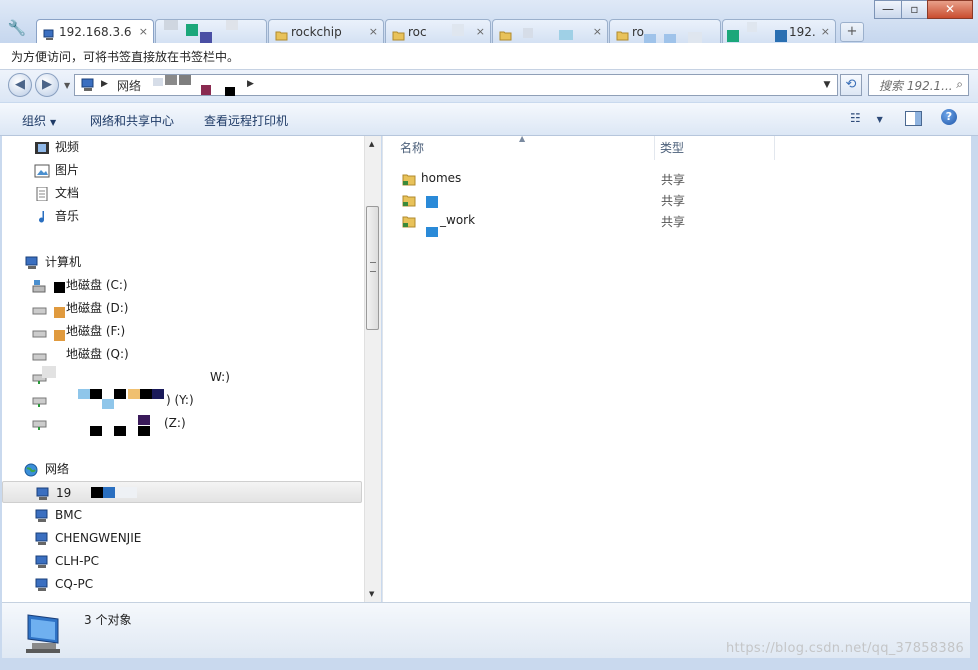  What do you see at coordinates (32, 469) in the screenshot?
I see `globe-icon` at bounding box center [32, 469].